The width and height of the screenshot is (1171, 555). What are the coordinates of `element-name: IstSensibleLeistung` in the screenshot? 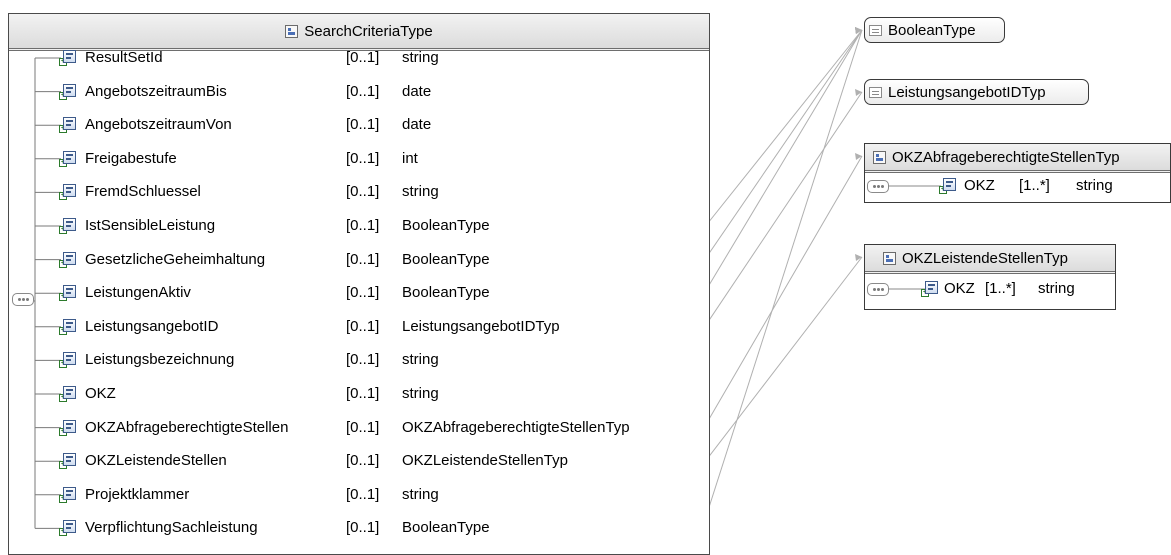 It's located at (150, 225).